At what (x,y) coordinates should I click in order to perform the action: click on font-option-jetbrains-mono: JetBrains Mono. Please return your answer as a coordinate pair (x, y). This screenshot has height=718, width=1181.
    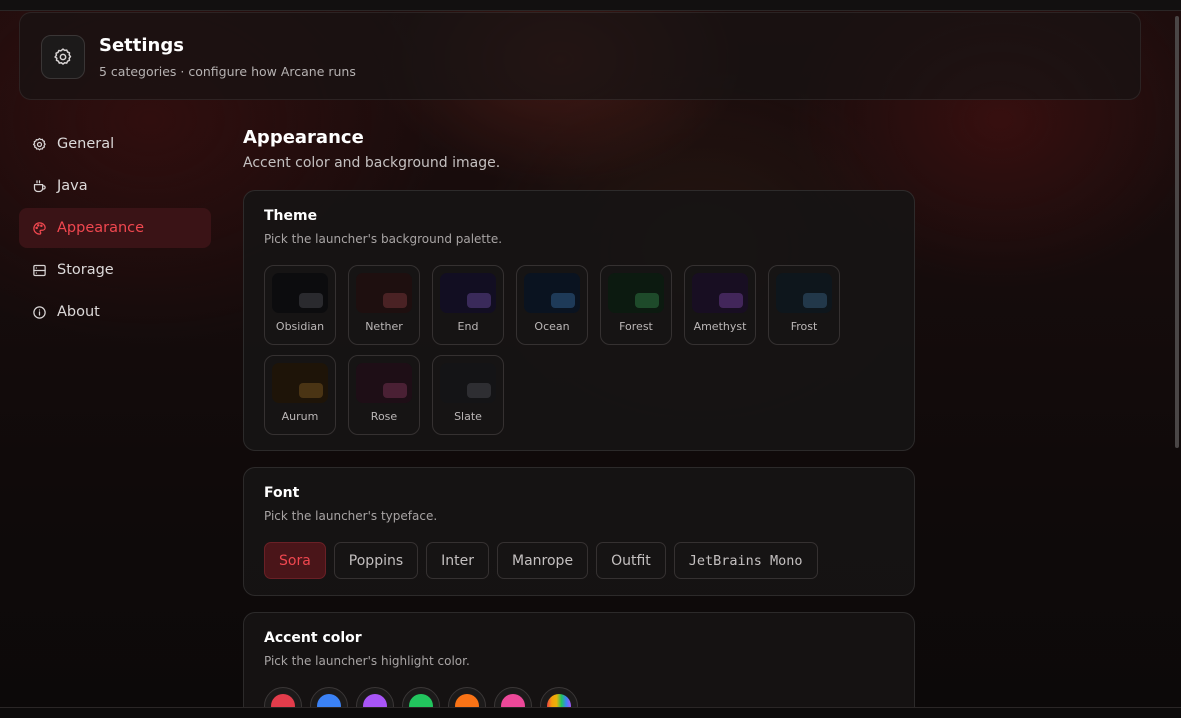
    Looking at the image, I should click on (745, 560).